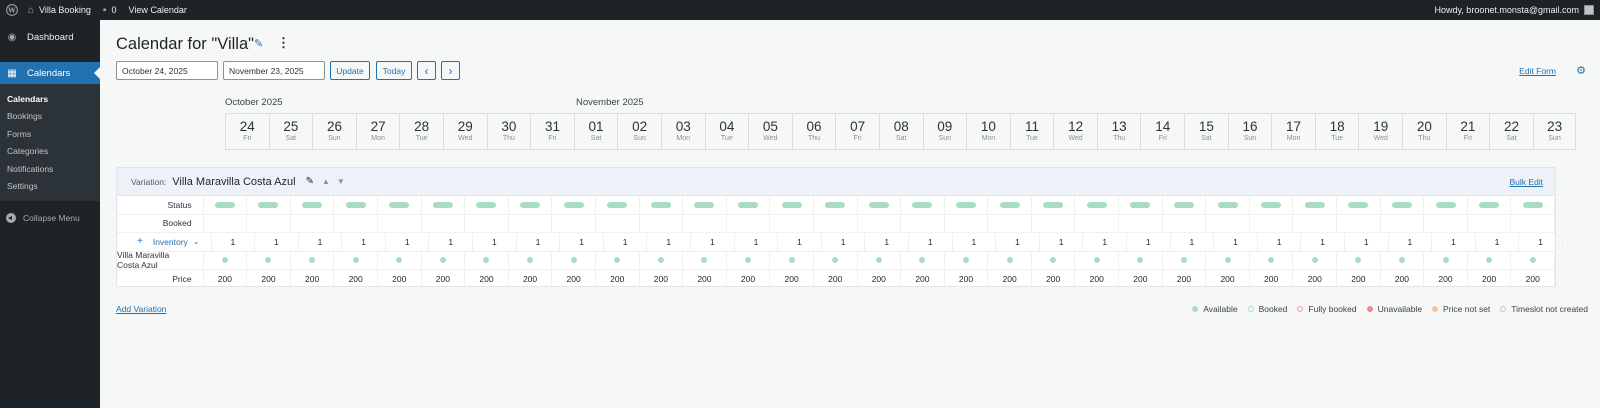  I want to click on menu-calendars: ▦ Calendars, so click(50, 73).